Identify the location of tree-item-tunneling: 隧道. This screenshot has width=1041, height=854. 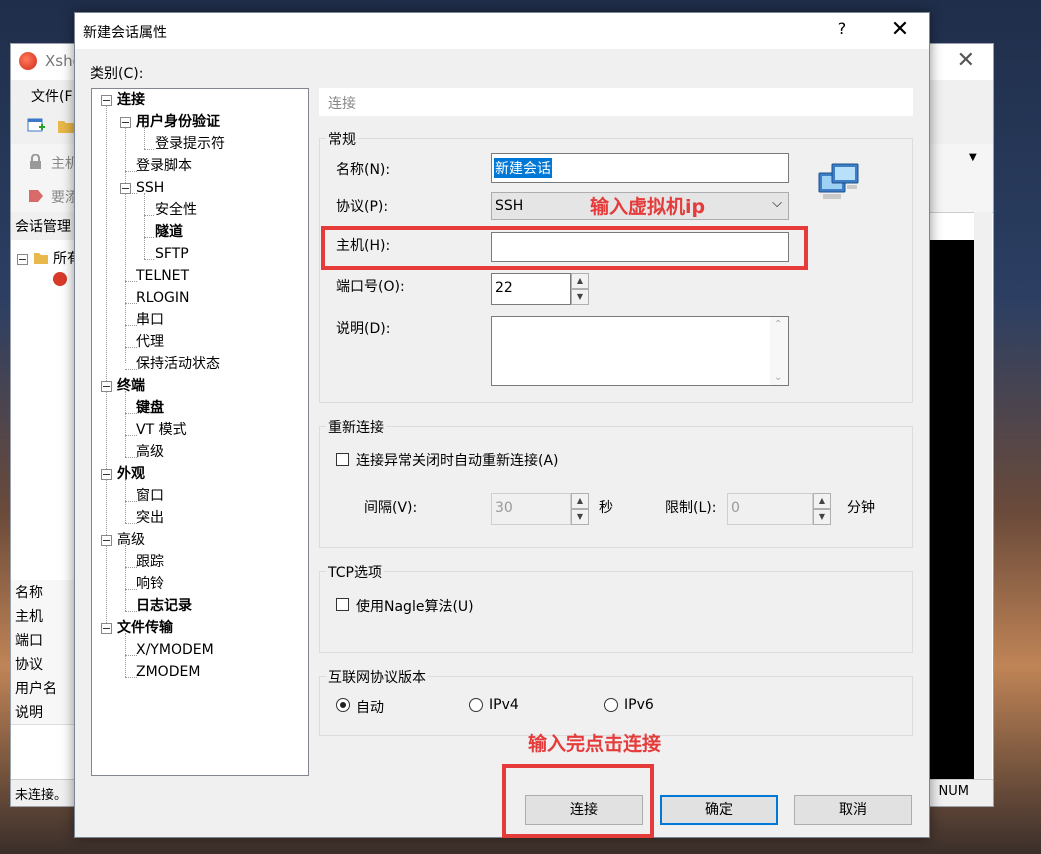
(169, 232).